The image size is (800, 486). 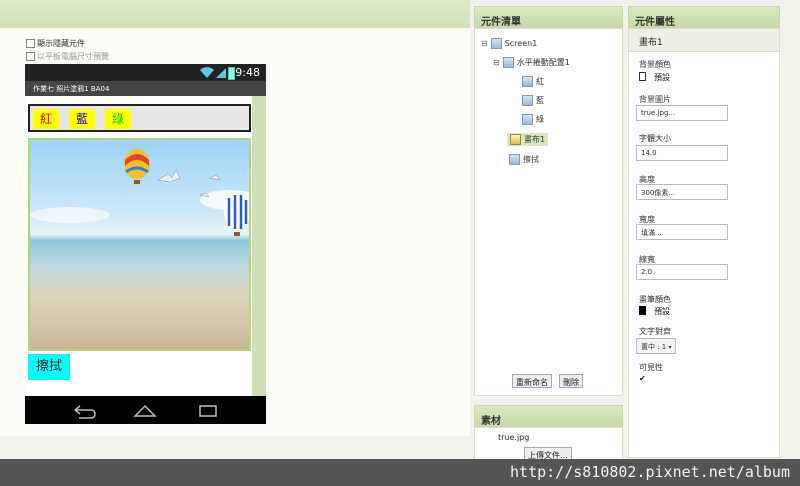 What do you see at coordinates (540, 100) in the screenshot?
I see `tree-item-label: 藍` at bounding box center [540, 100].